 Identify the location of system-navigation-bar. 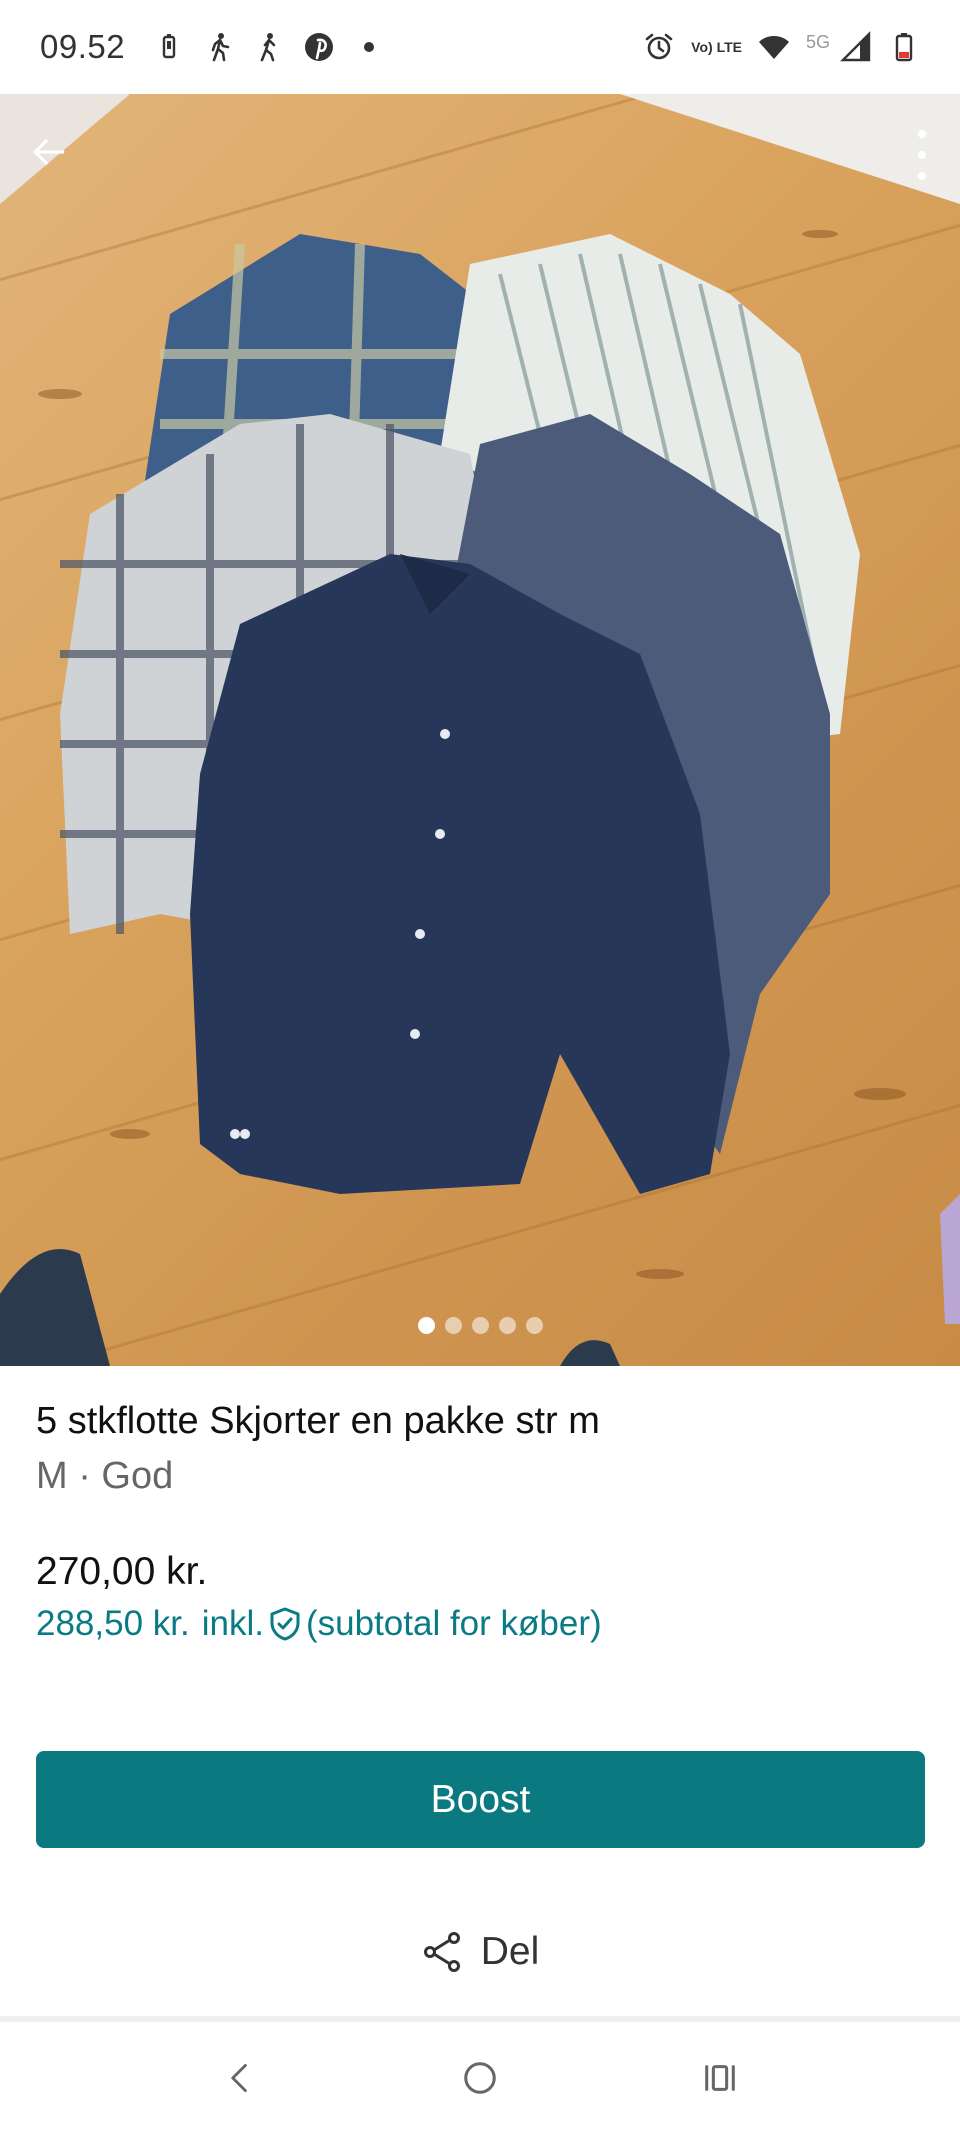
(480, 2077).